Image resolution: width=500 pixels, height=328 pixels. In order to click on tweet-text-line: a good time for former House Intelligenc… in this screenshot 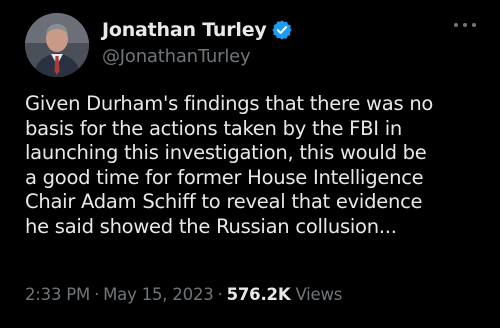, I will do `click(224, 177)`.